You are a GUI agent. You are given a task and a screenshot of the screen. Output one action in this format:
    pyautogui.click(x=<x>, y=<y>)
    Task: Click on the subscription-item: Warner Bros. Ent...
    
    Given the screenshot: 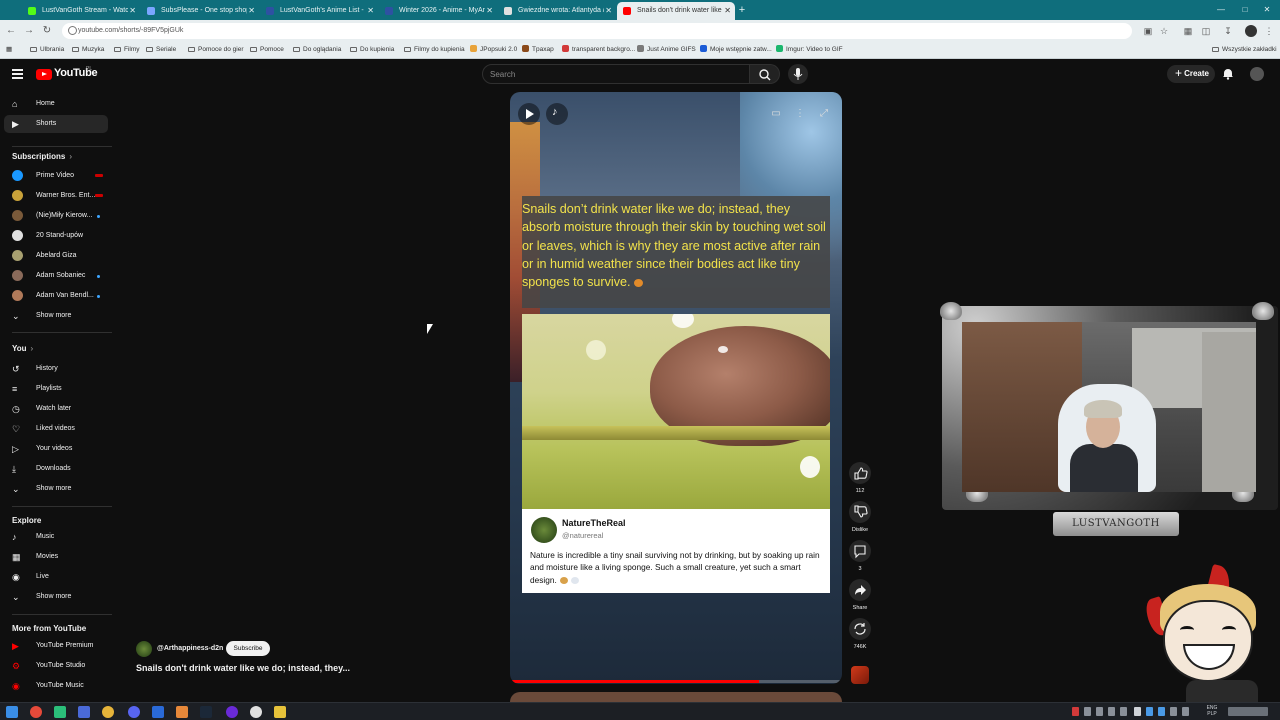 What is the action you would take?
    pyautogui.click(x=56, y=196)
    